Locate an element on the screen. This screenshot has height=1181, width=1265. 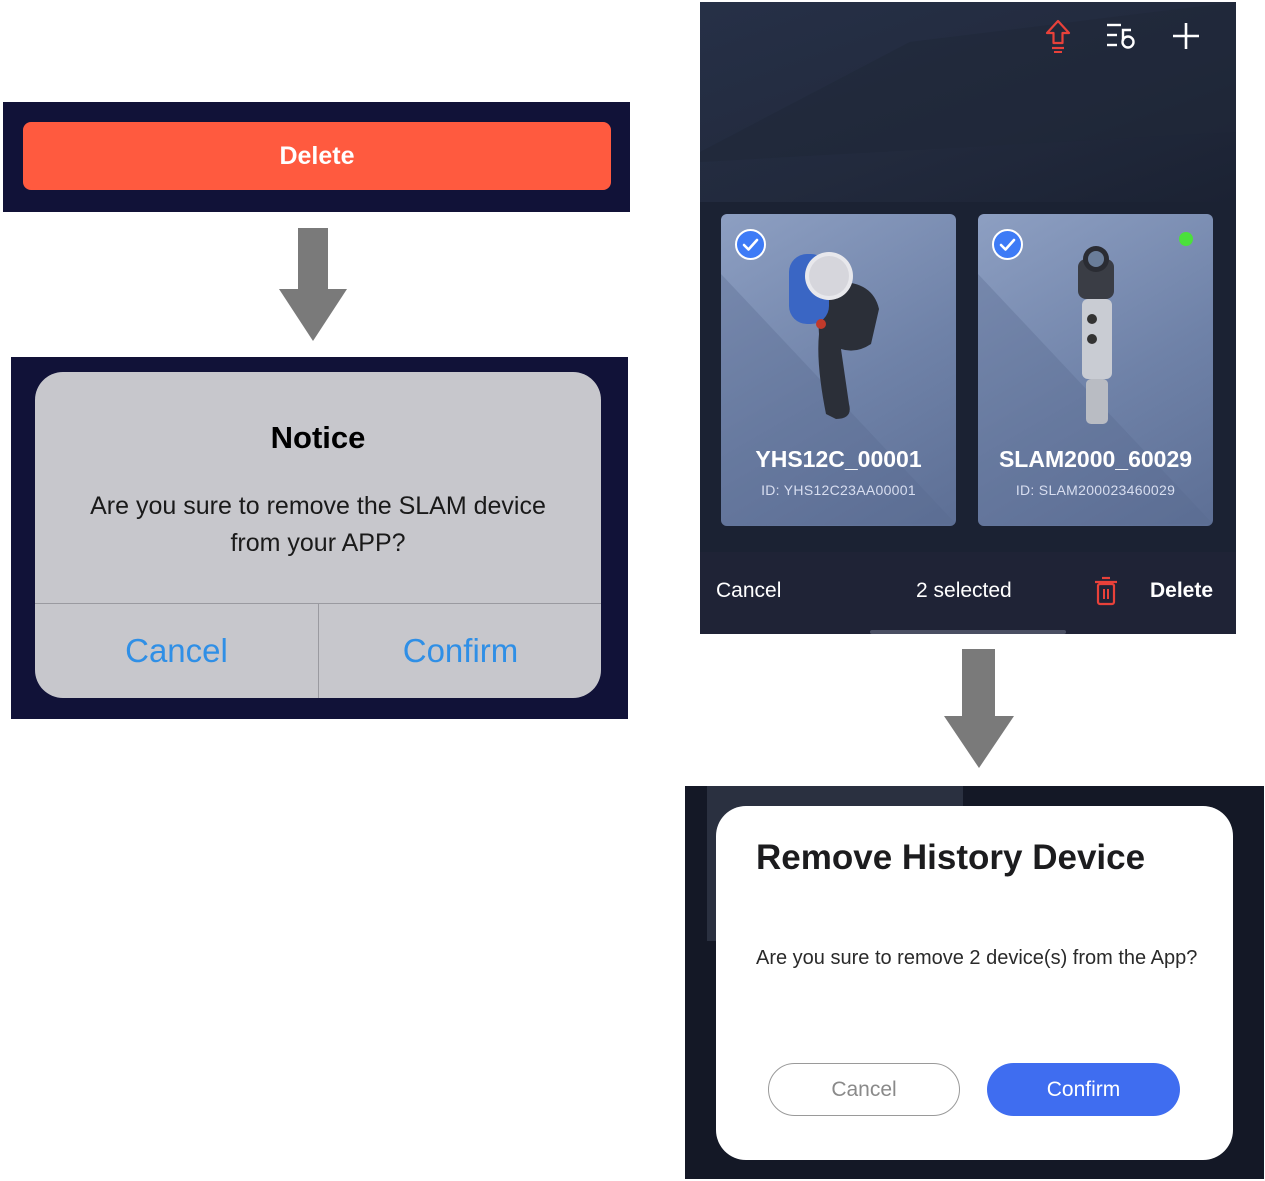
device-name: SLAM2000_60029 is located at coordinates (1095, 459).